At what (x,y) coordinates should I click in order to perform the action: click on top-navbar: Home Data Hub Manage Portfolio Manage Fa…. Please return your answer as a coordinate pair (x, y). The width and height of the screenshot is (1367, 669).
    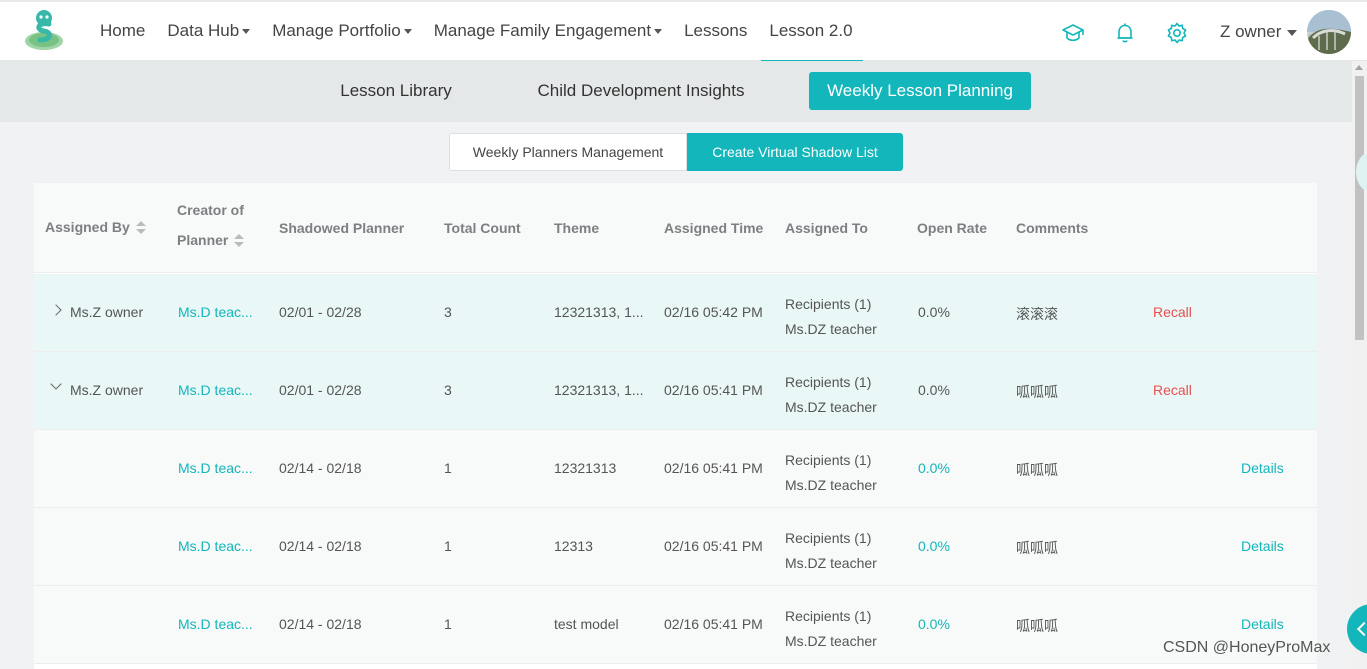
    Looking at the image, I should click on (683, 31).